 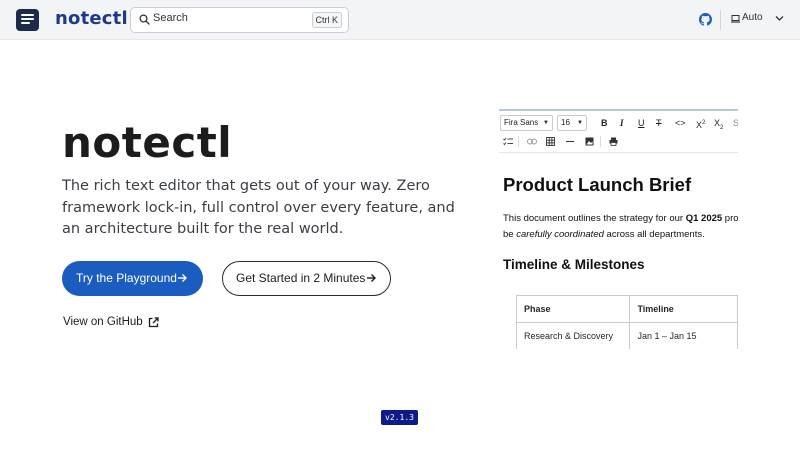 What do you see at coordinates (550, 141) in the screenshot?
I see `table-icon` at bounding box center [550, 141].